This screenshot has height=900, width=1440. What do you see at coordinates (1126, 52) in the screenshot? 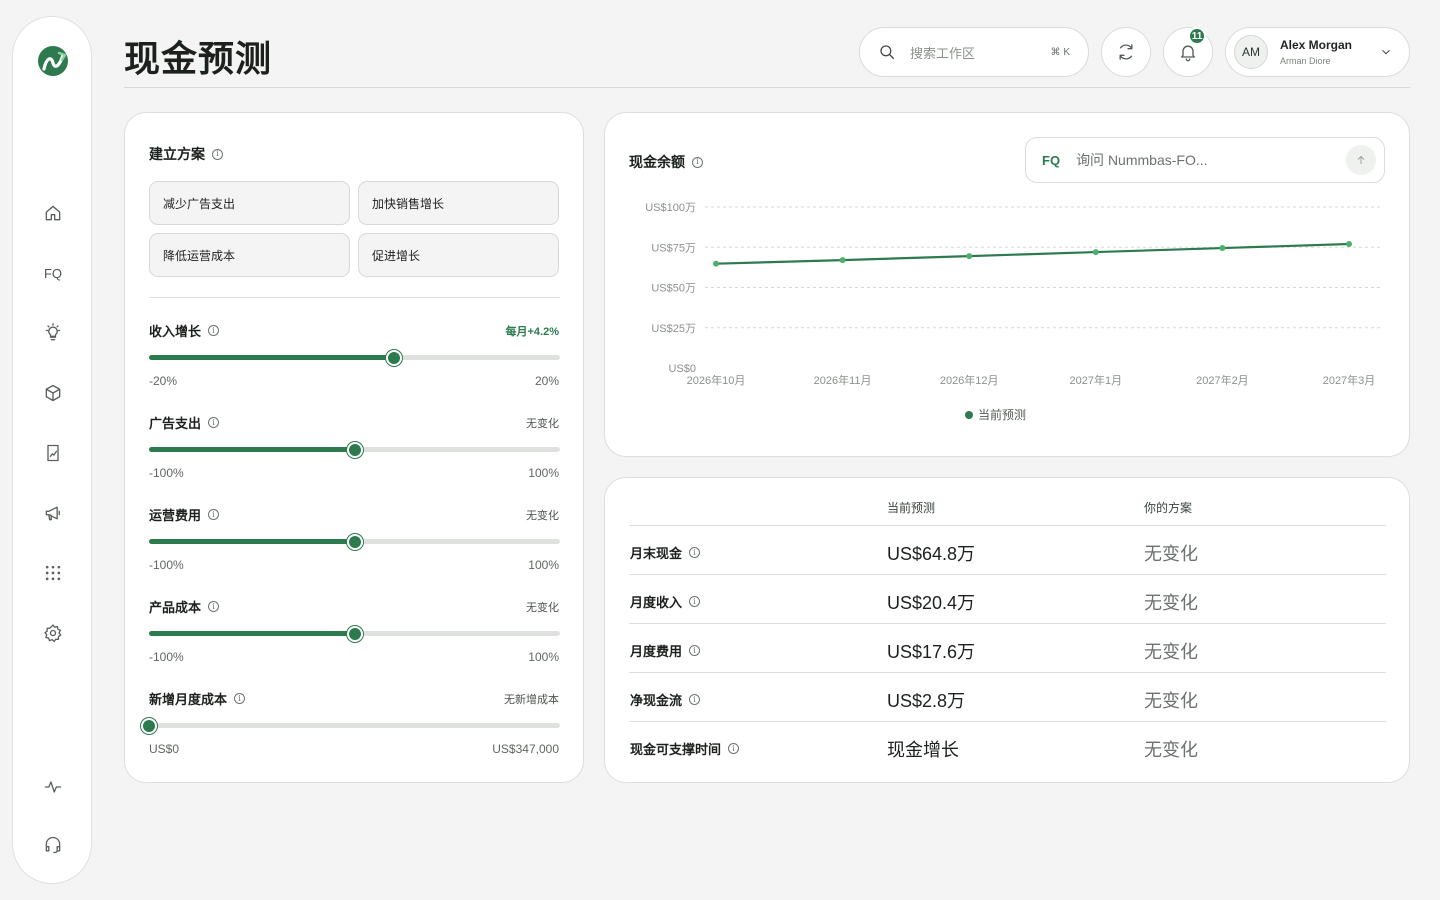
I see `refresh-button` at bounding box center [1126, 52].